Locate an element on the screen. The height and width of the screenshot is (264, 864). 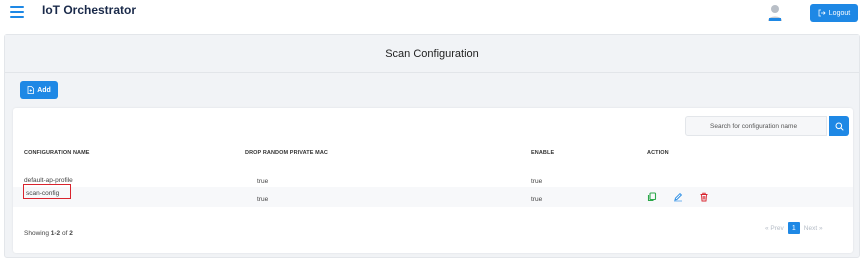
top-bar: IoT Orchestrator Logout is located at coordinates (432, 15).